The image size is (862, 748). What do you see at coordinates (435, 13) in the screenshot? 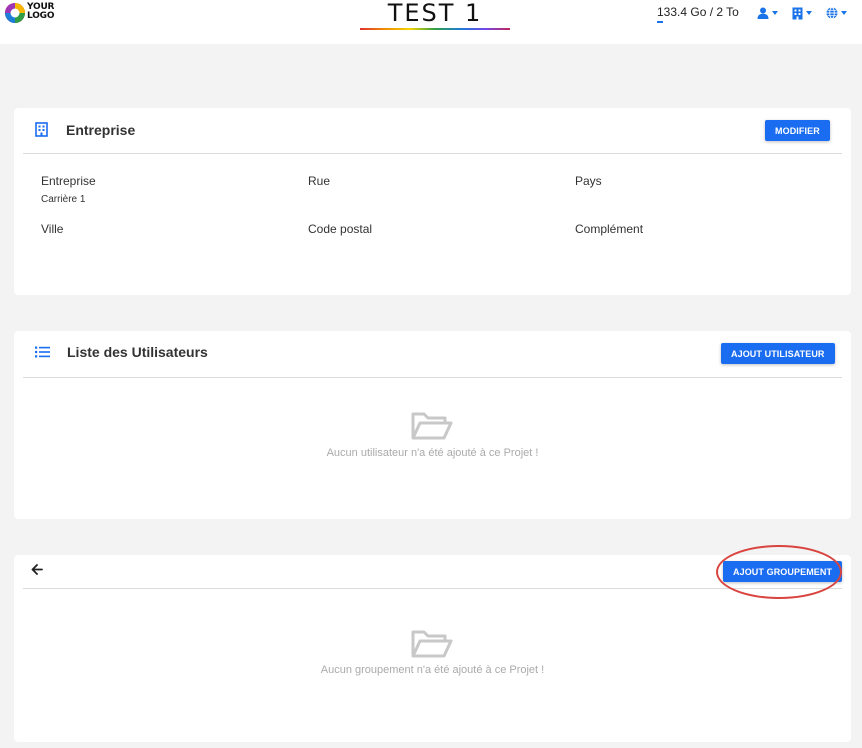
I see `page-title: TEST 1` at bounding box center [435, 13].